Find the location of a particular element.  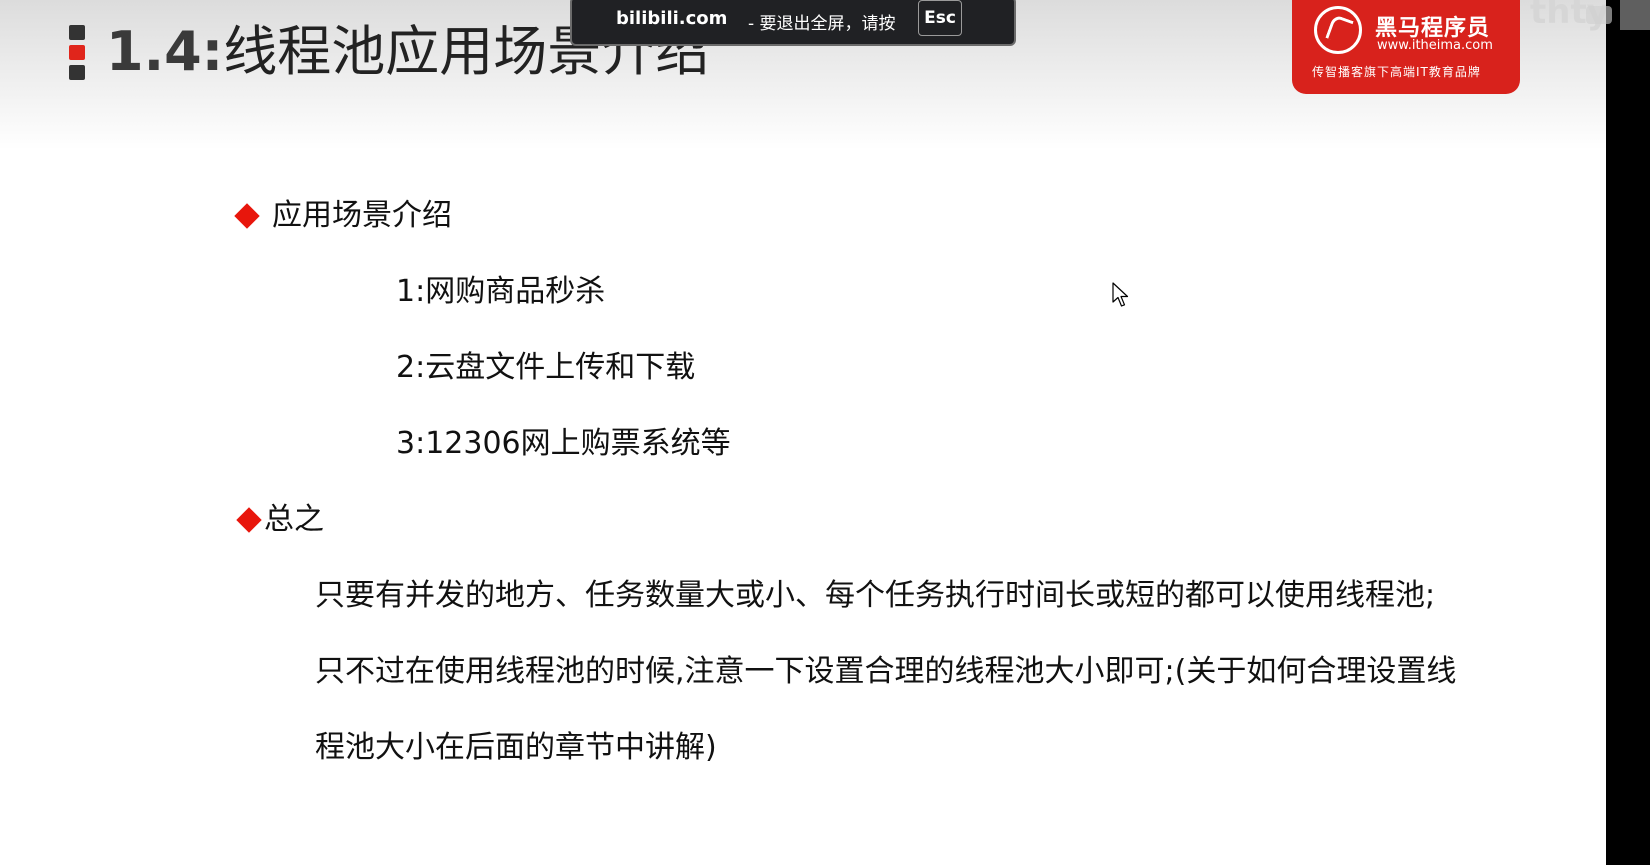

right-black-strip is located at coordinates (1628, 432).